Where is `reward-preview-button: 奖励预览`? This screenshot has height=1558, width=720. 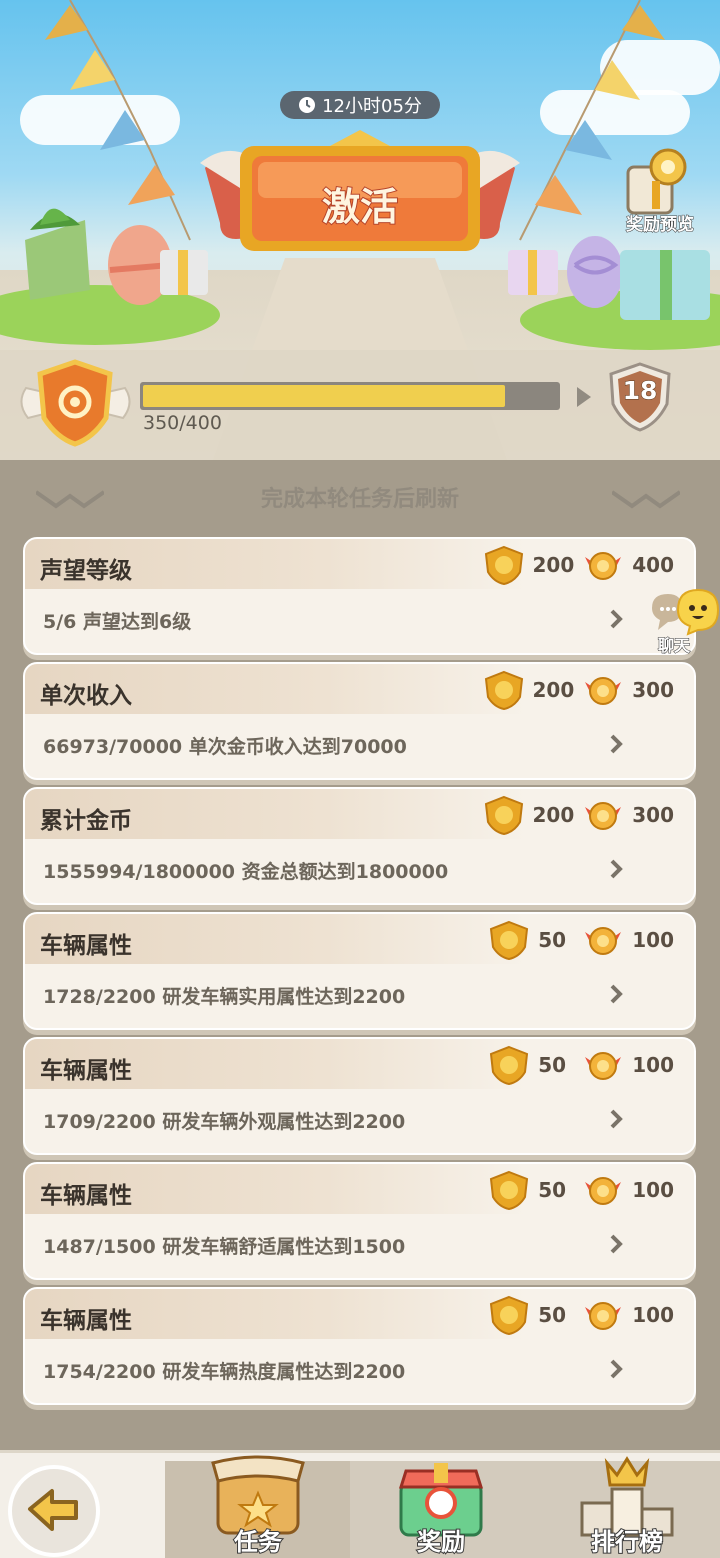
reward-preview-button: 奖励预览 is located at coordinates (660, 195).